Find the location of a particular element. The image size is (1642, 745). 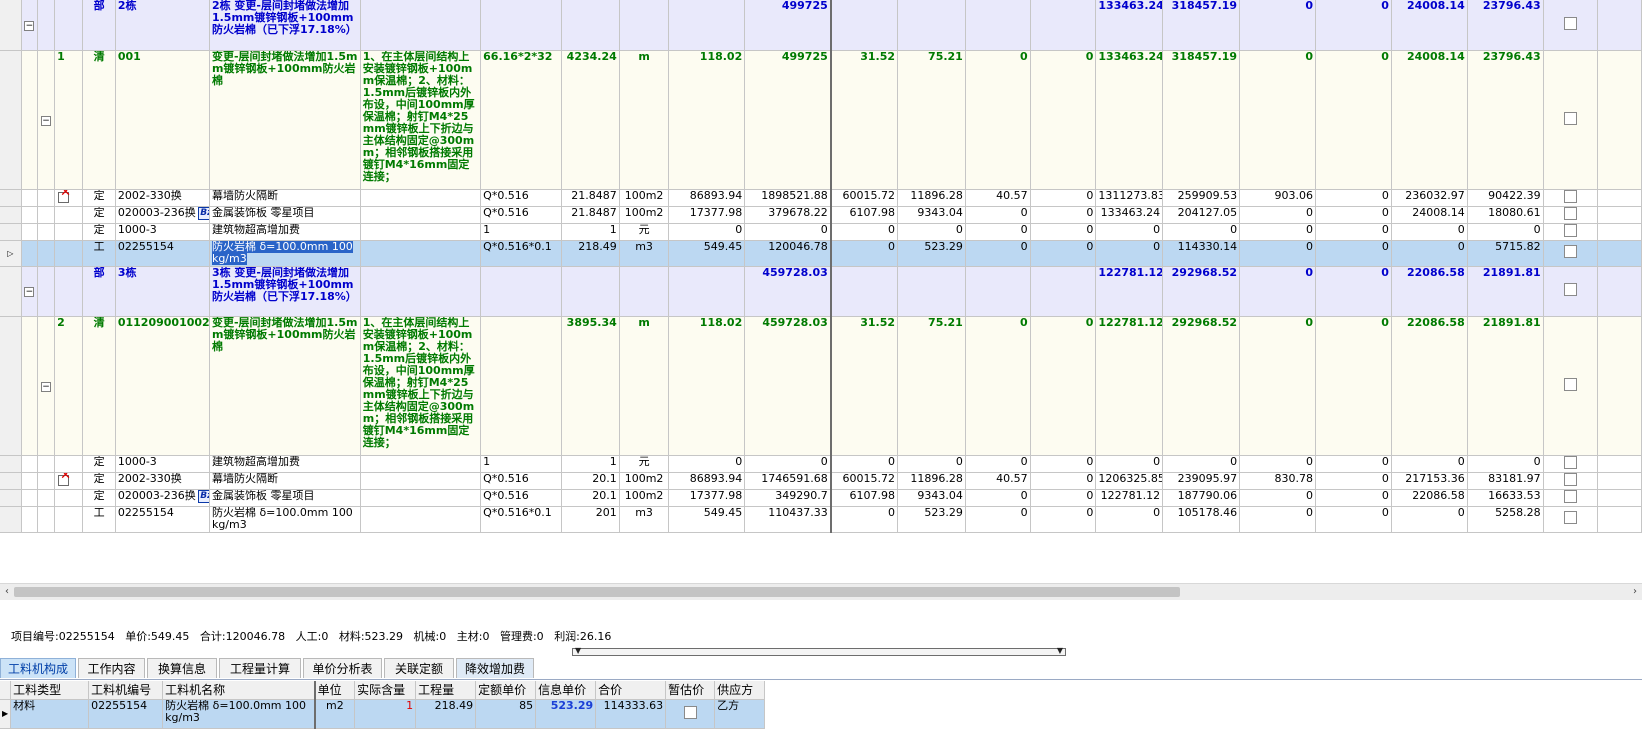

unit-price: 17377.98 is located at coordinates (707, 498).